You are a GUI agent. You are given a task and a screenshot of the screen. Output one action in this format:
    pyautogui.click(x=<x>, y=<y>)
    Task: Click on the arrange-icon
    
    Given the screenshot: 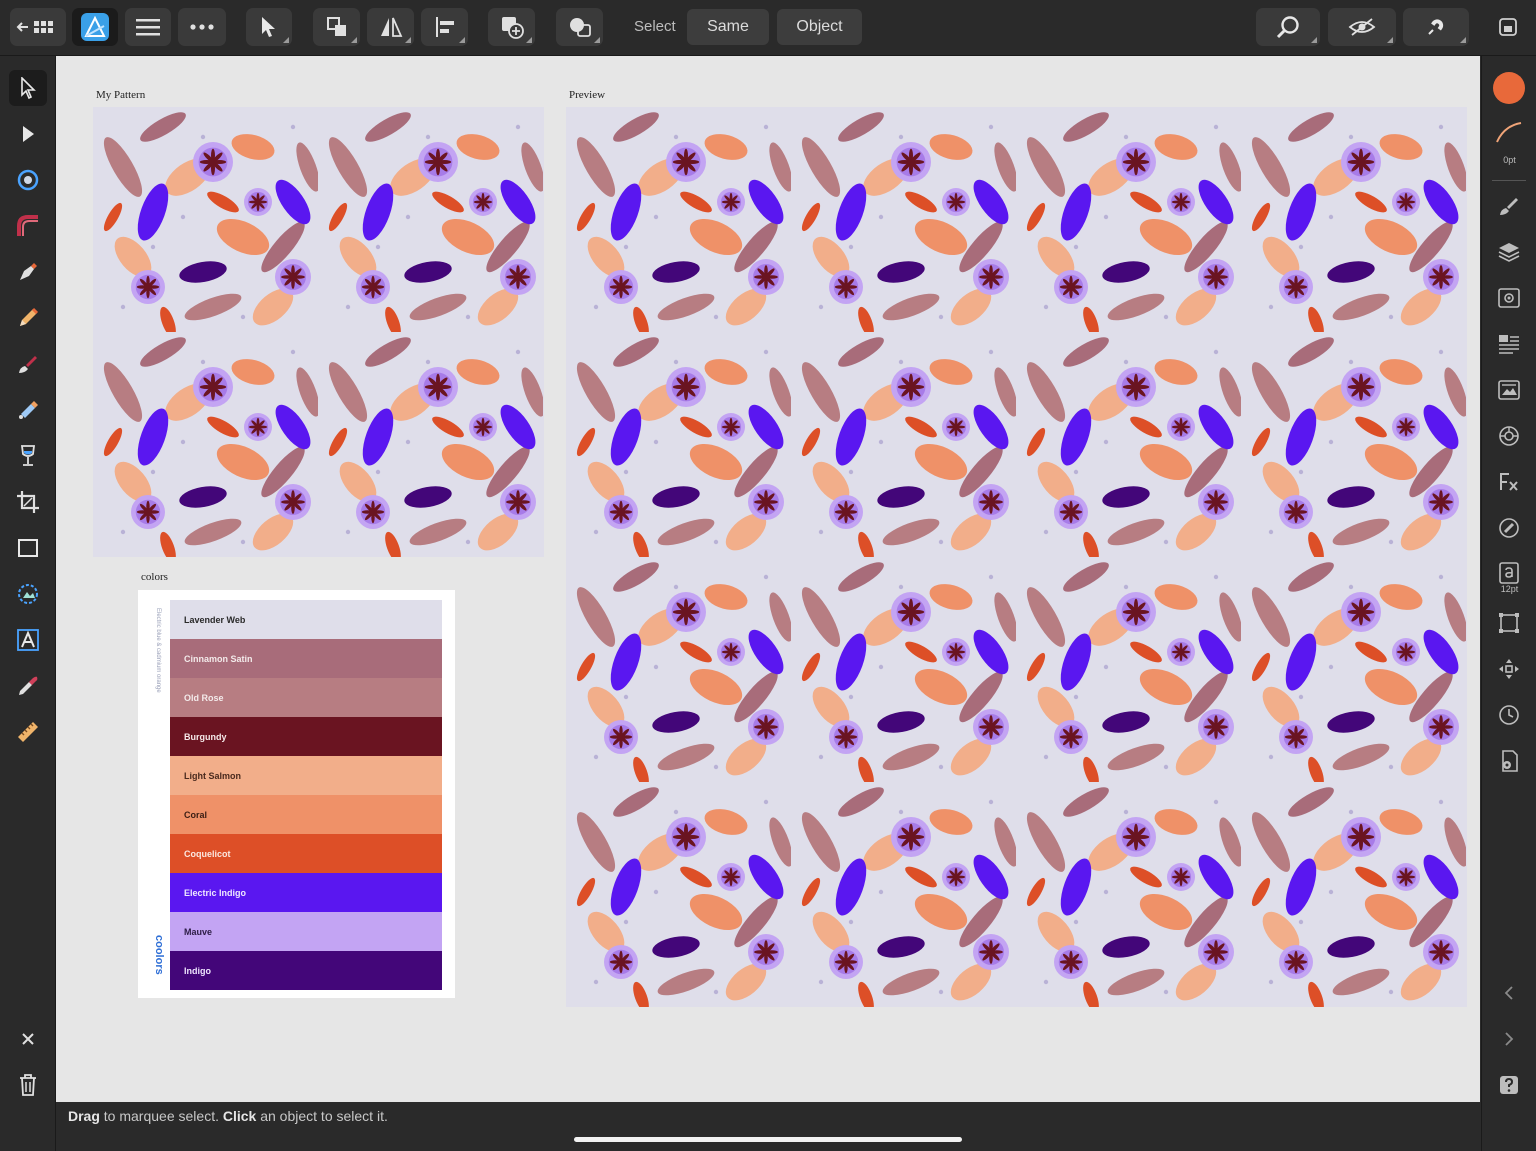 What is the action you would take?
    pyautogui.click(x=336, y=26)
    